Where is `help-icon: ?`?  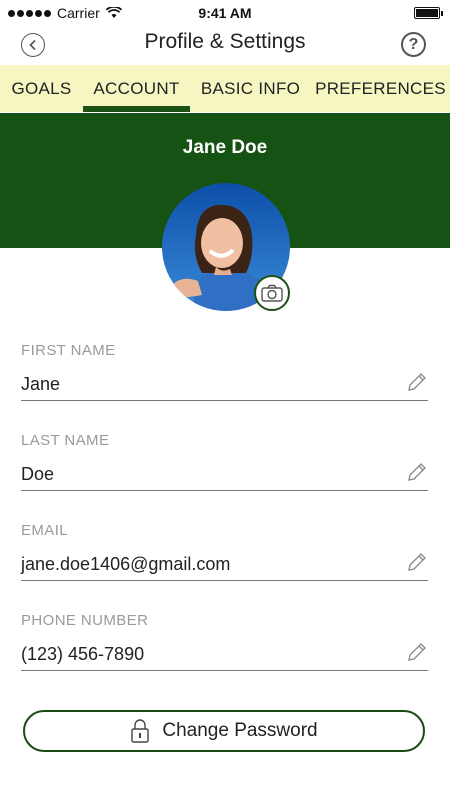 help-icon: ? is located at coordinates (413, 44).